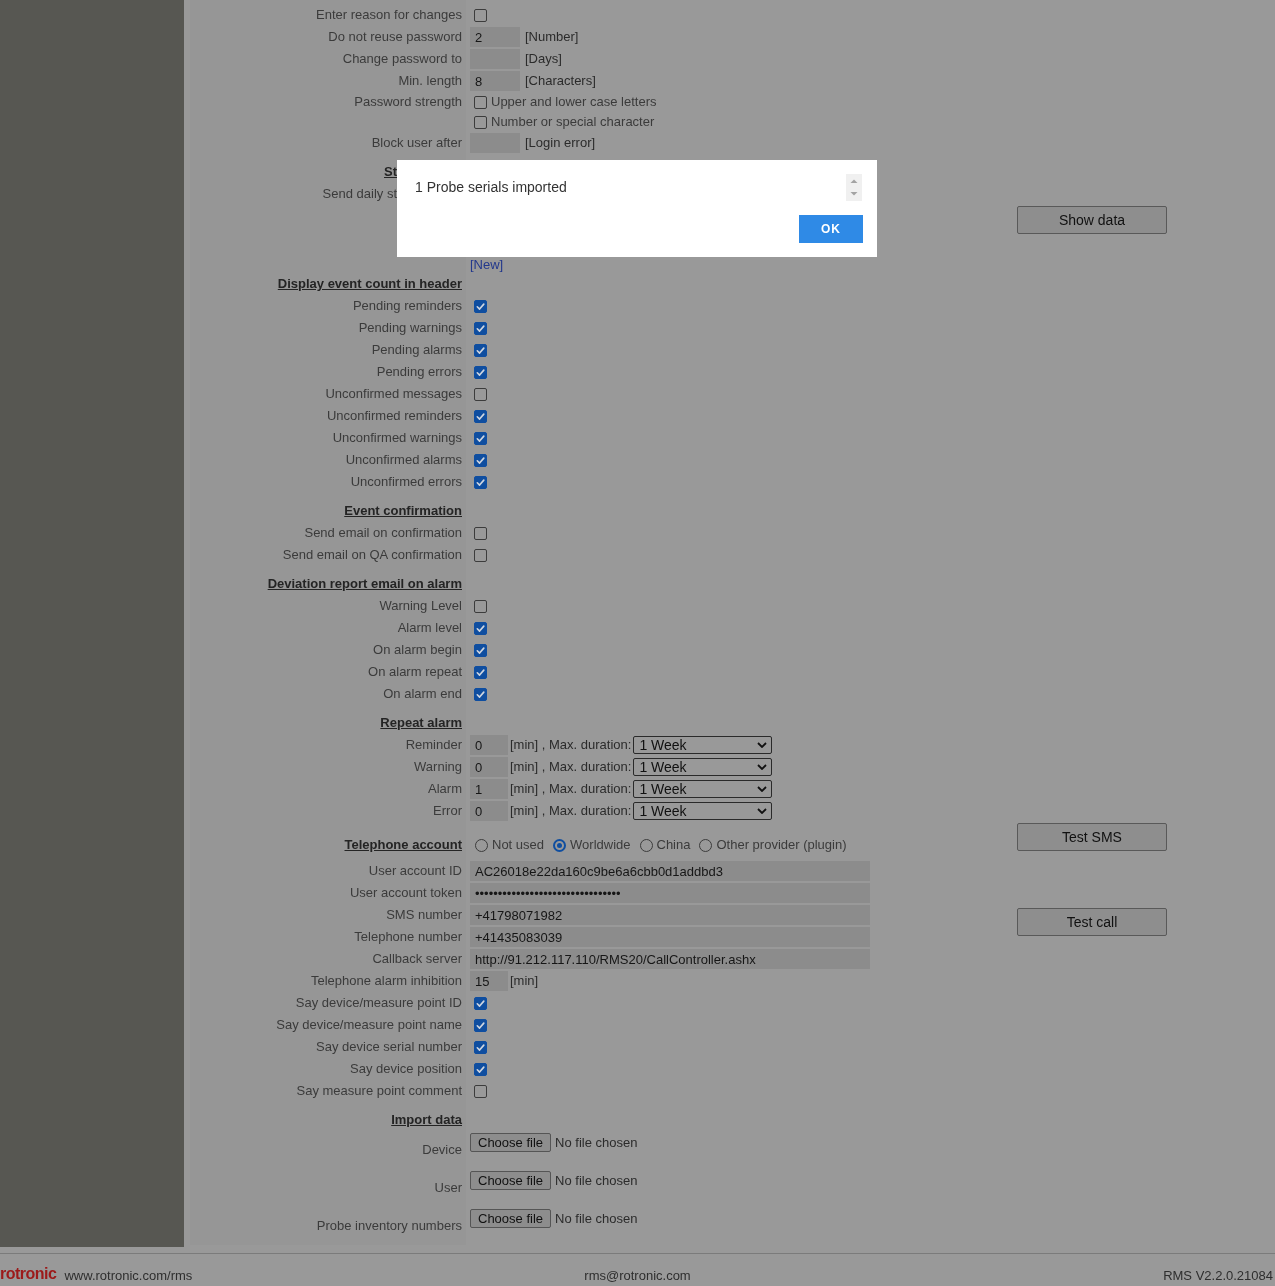 The height and width of the screenshot is (1286, 1275). I want to click on setting-label: Say device/measure point ID, so click(378, 1003).